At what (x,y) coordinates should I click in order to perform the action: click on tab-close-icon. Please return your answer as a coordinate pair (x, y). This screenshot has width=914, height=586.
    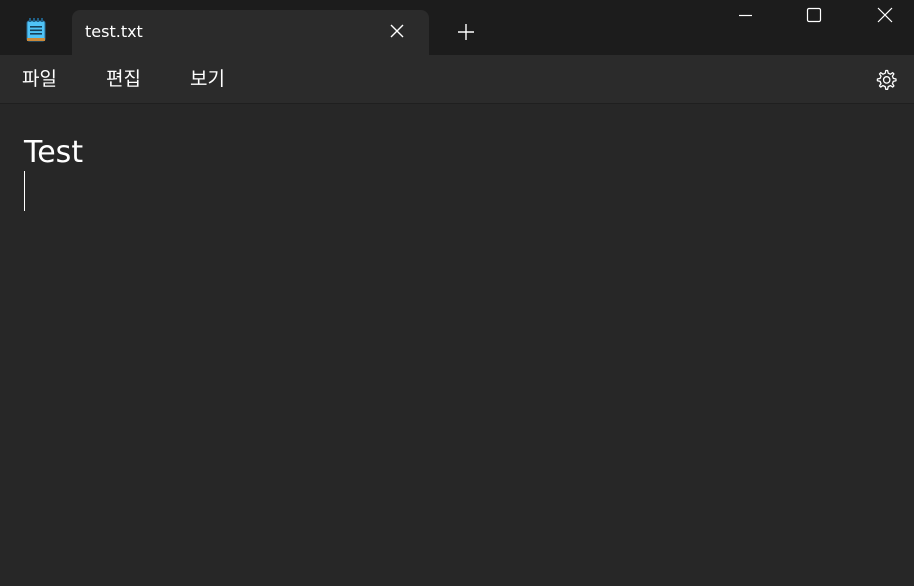
    Looking at the image, I should click on (397, 31).